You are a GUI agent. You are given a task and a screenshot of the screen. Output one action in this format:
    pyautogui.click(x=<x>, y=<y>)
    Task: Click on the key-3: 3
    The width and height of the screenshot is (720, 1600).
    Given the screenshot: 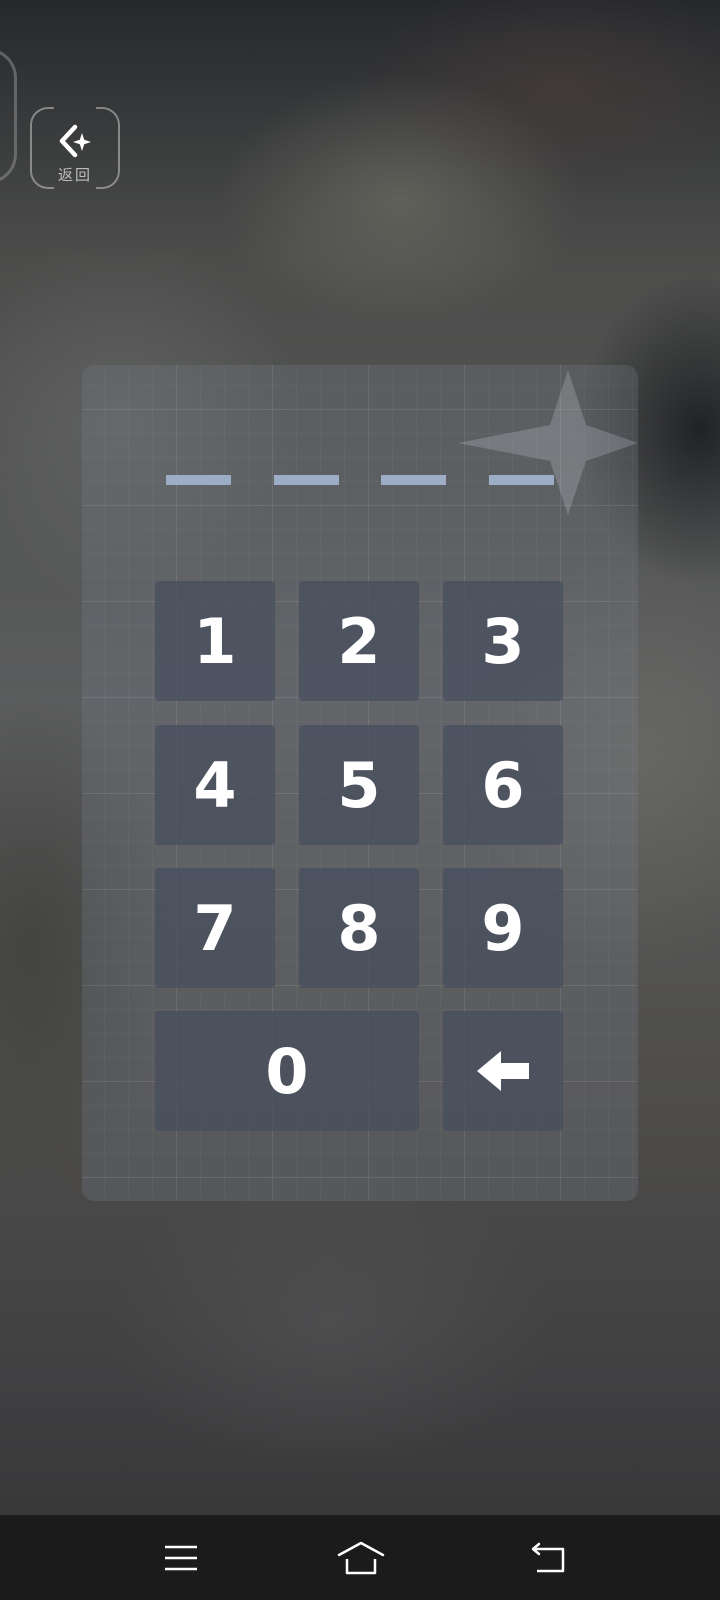 What is the action you would take?
    pyautogui.click(x=503, y=641)
    